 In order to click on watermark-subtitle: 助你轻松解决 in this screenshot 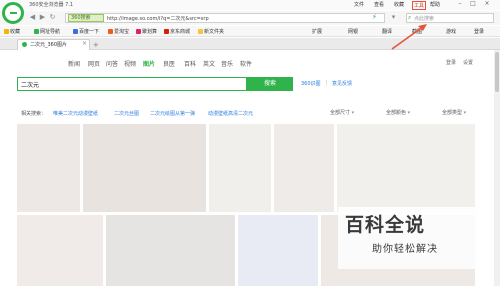, I will do `click(405, 249)`.